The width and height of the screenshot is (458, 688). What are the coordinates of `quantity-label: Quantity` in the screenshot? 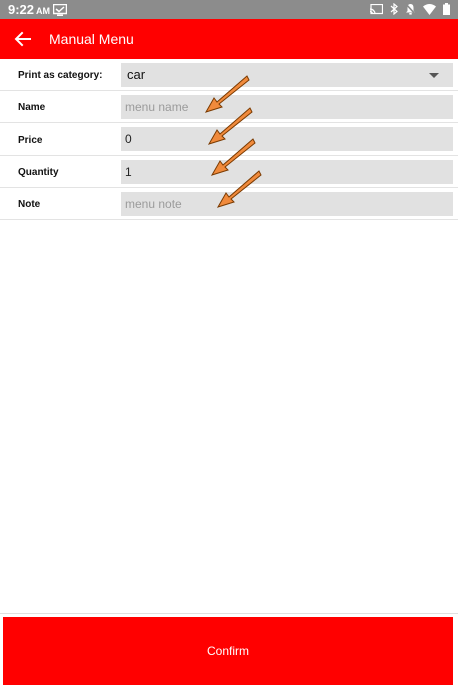 It's located at (38, 172).